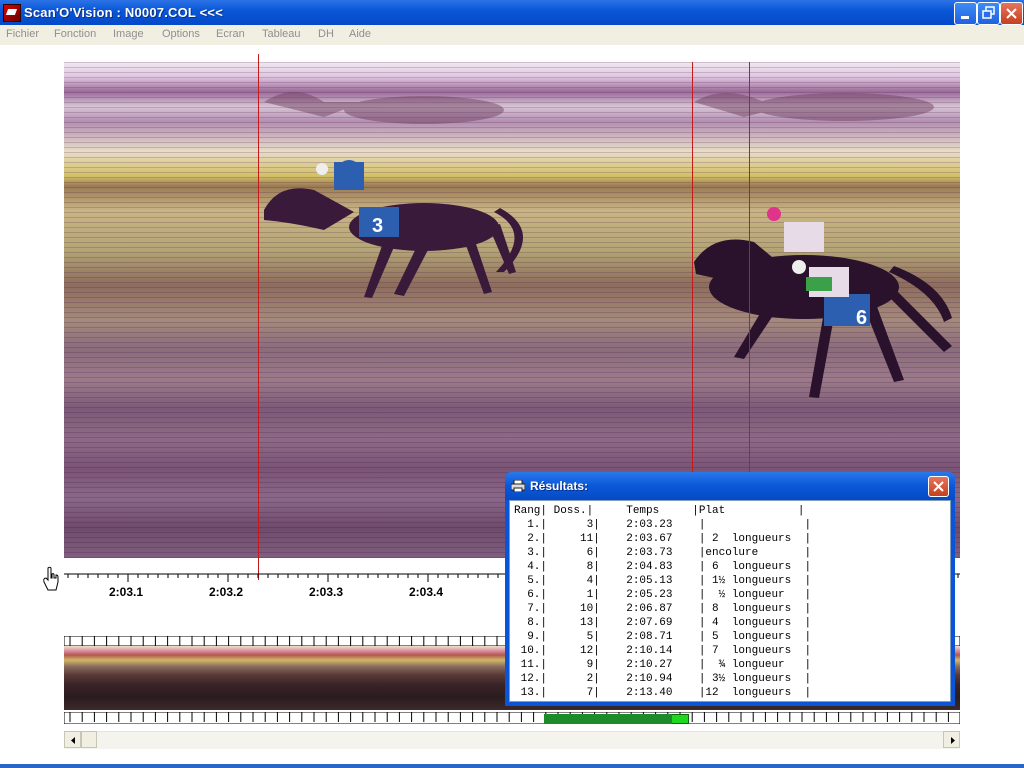  Describe the element at coordinates (663, 679) in the screenshot. I see `results-row: 12.| 2| 2:10.94 | 3½ longueurs |` at that location.